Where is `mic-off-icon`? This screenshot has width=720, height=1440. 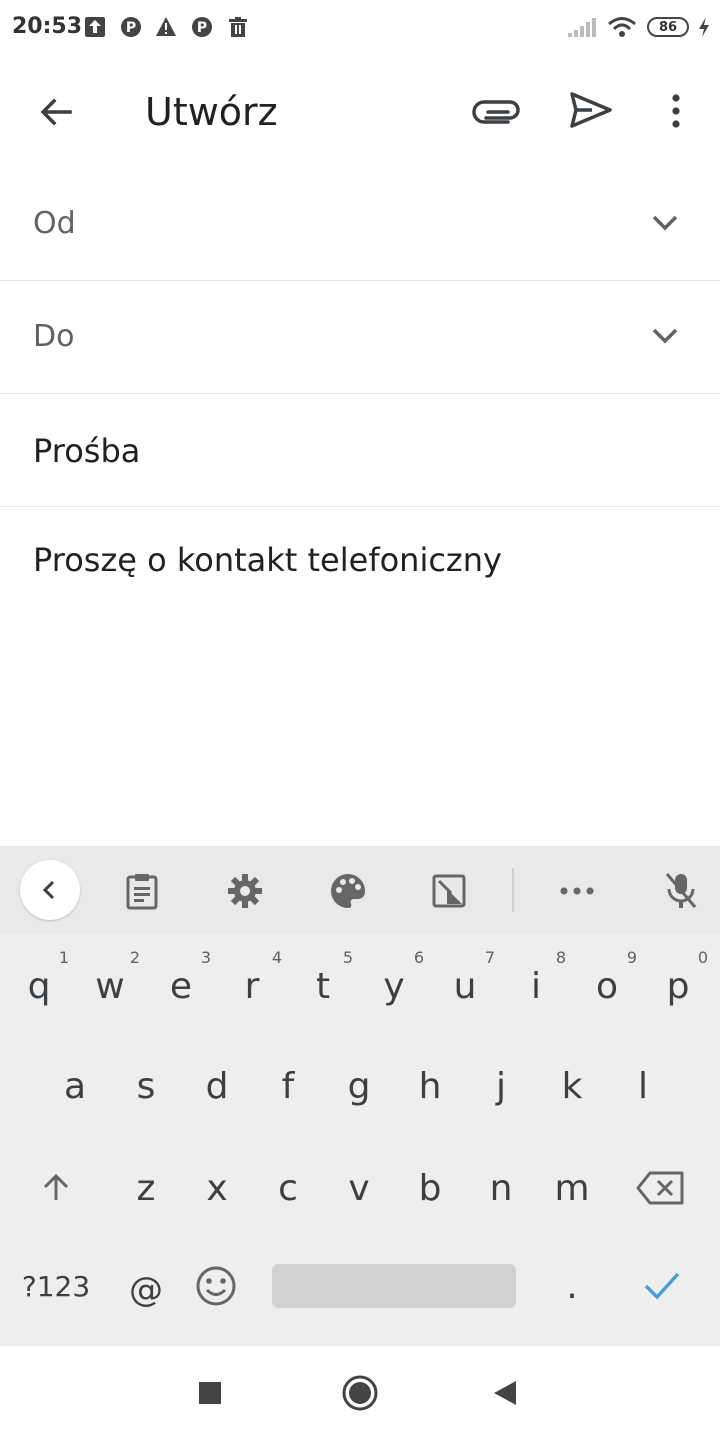 mic-off-icon is located at coordinates (681, 891).